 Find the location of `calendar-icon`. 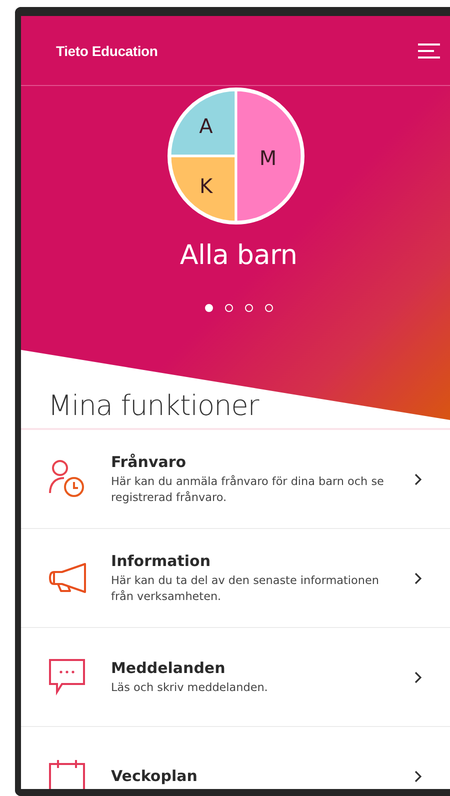

calendar-icon is located at coordinates (67, 773).